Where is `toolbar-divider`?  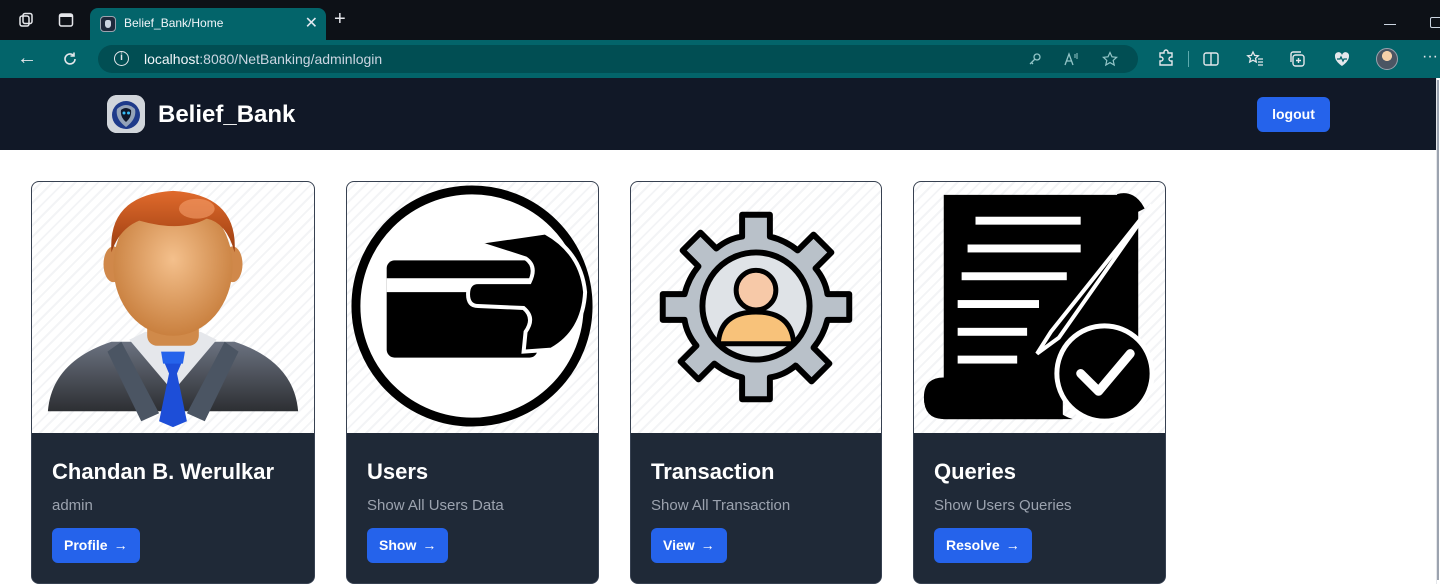
toolbar-divider is located at coordinates (1188, 59).